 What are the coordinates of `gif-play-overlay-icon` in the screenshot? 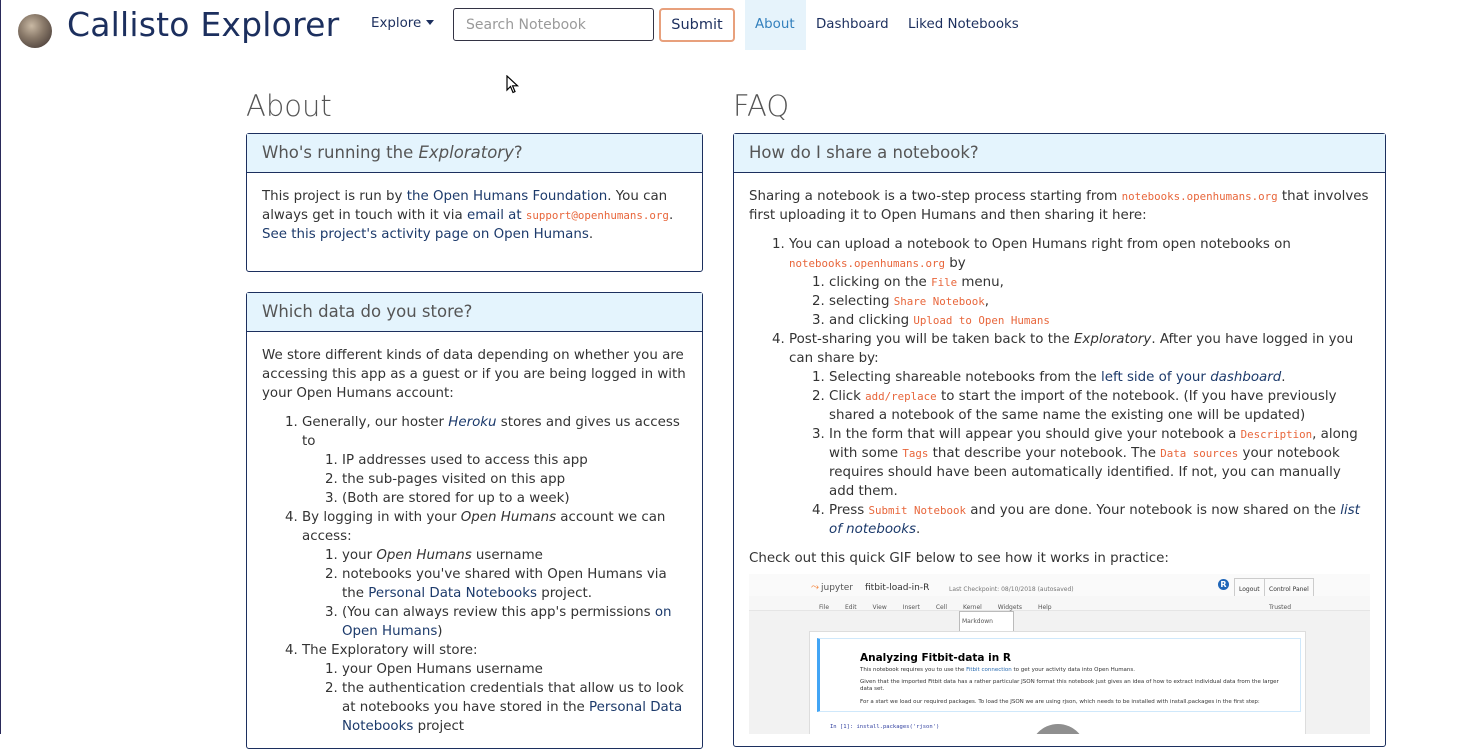 It's located at (1058, 729).